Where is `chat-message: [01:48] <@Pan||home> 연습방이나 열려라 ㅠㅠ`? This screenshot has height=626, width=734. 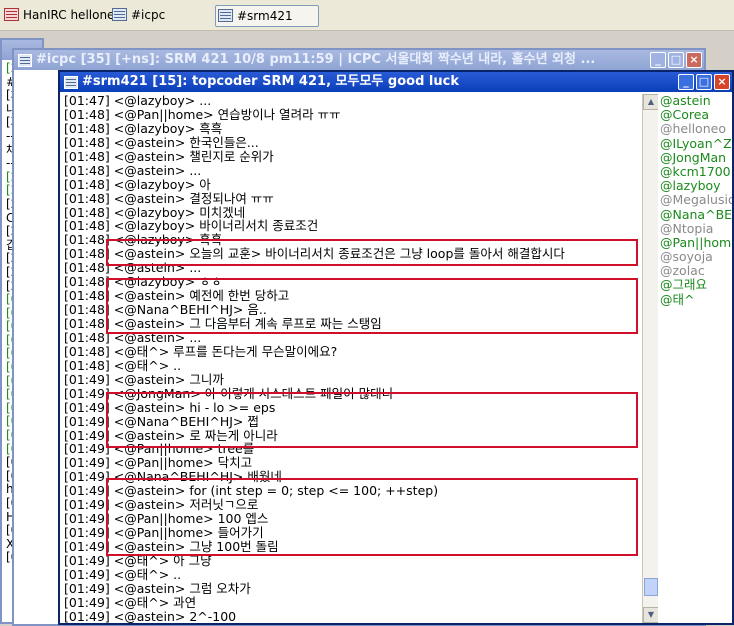 chat-message: [01:48] <@Pan||home> 연습방이나 열려라 ㅠㅠ is located at coordinates (202, 114).